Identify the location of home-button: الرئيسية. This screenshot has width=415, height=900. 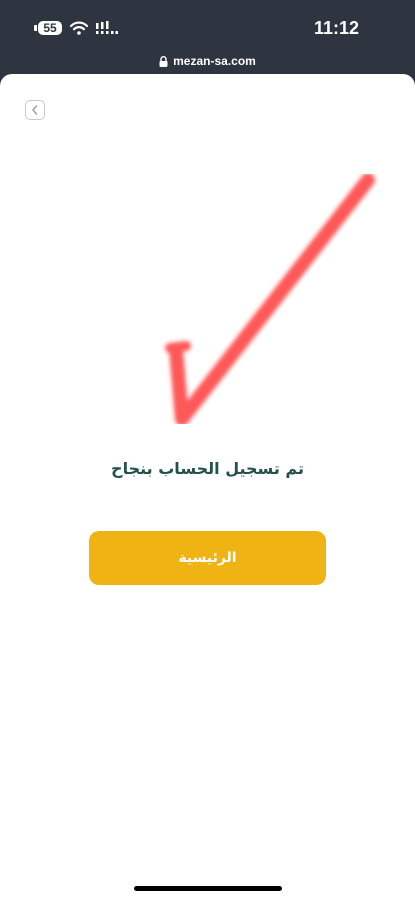
(207, 558).